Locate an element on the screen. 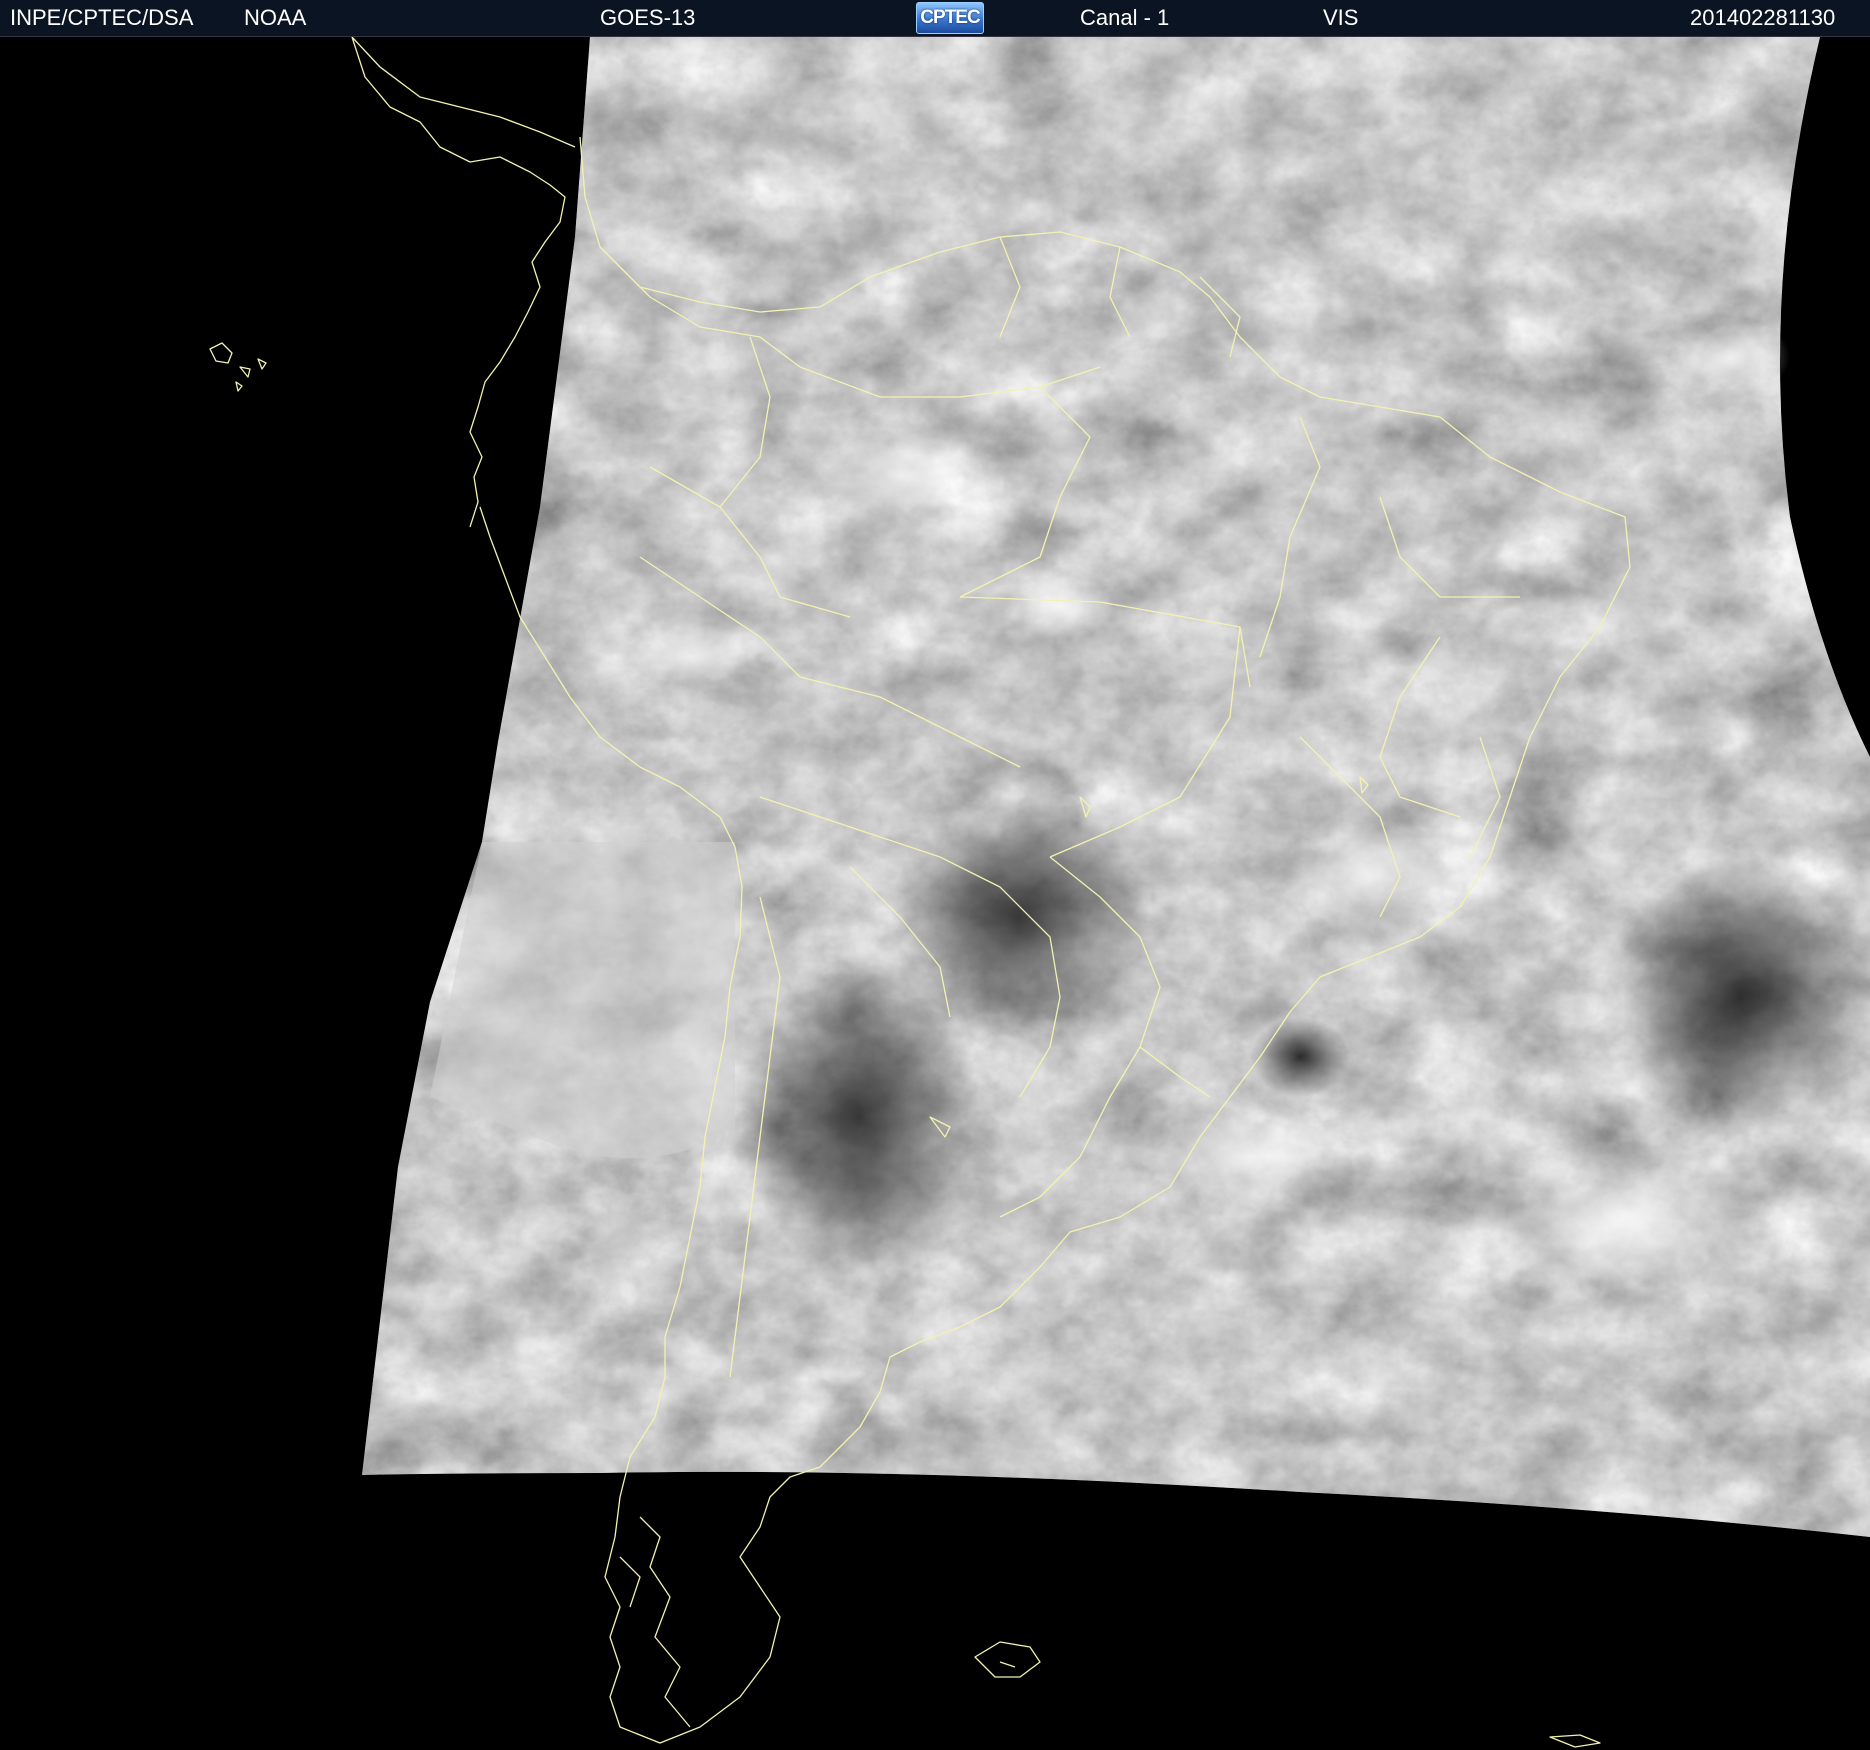 This screenshot has height=1750, width=1870. timestamp-label: 201402281130 is located at coordinates (1763, 17).